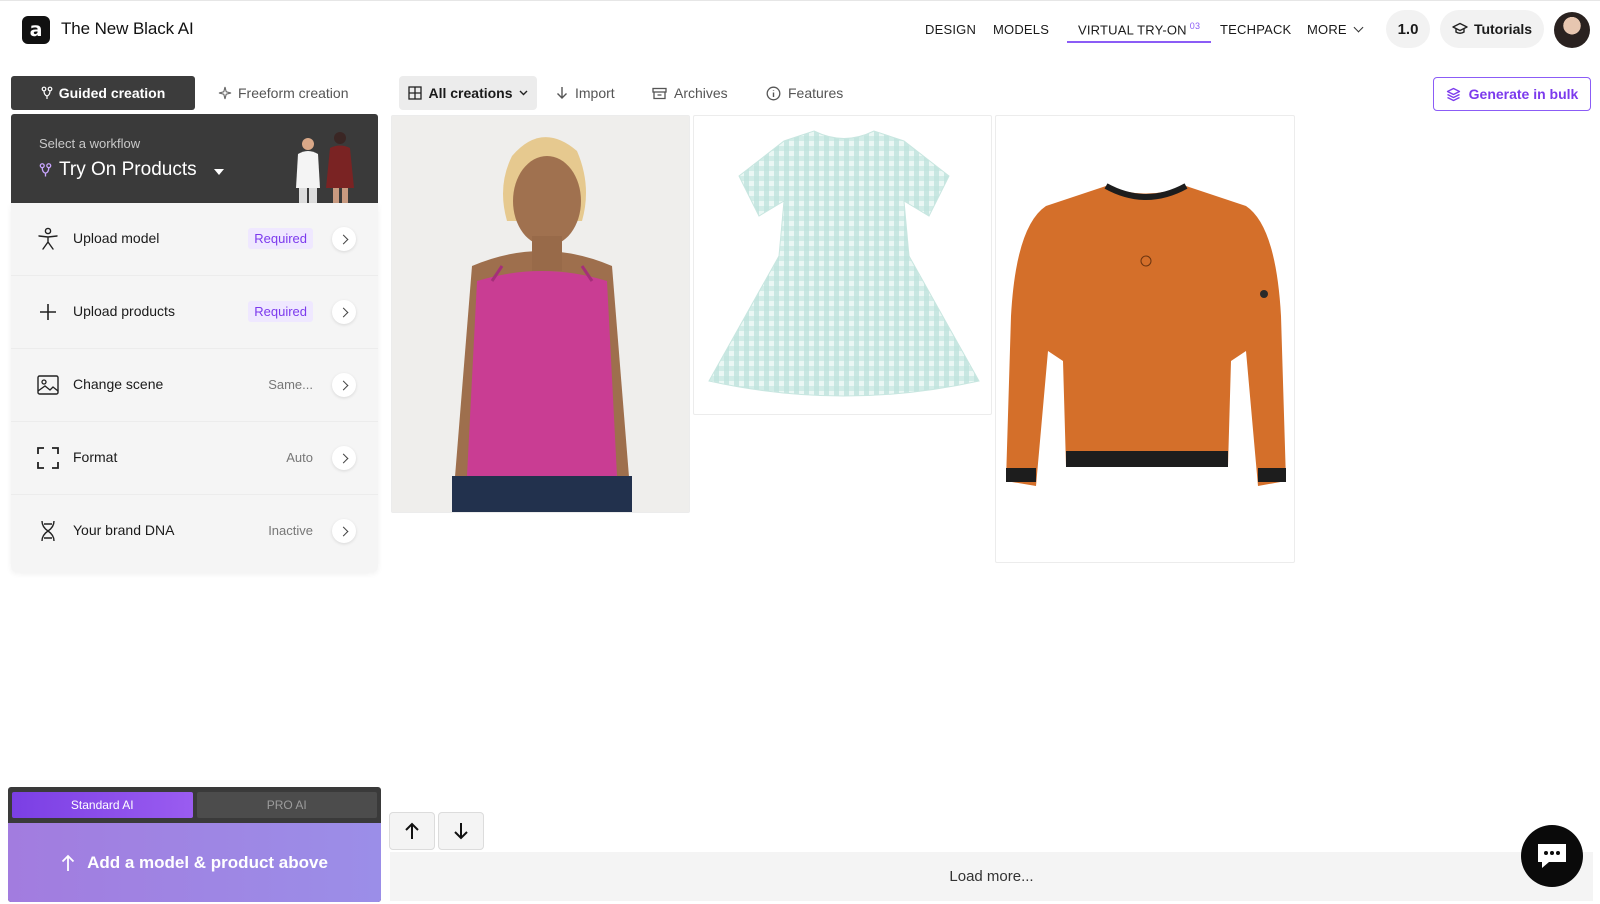  Describe the element at coordinates (293, 93) in the screenshot. I see `freeform-creation-label: Freeform creation` at that location.